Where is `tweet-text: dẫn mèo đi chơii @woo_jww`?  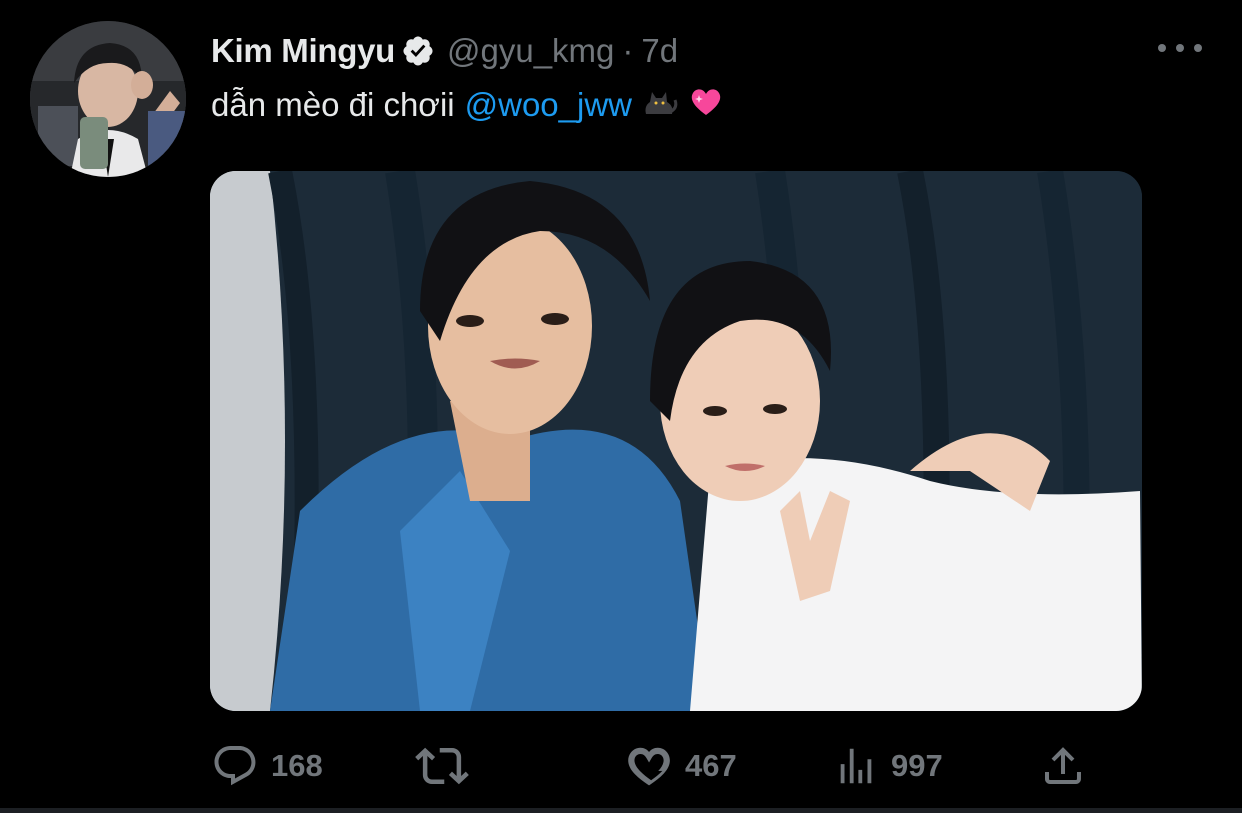
tweet-text: dẫn mèo đi chơii @woo_jww is located at coordinates (467, 105).